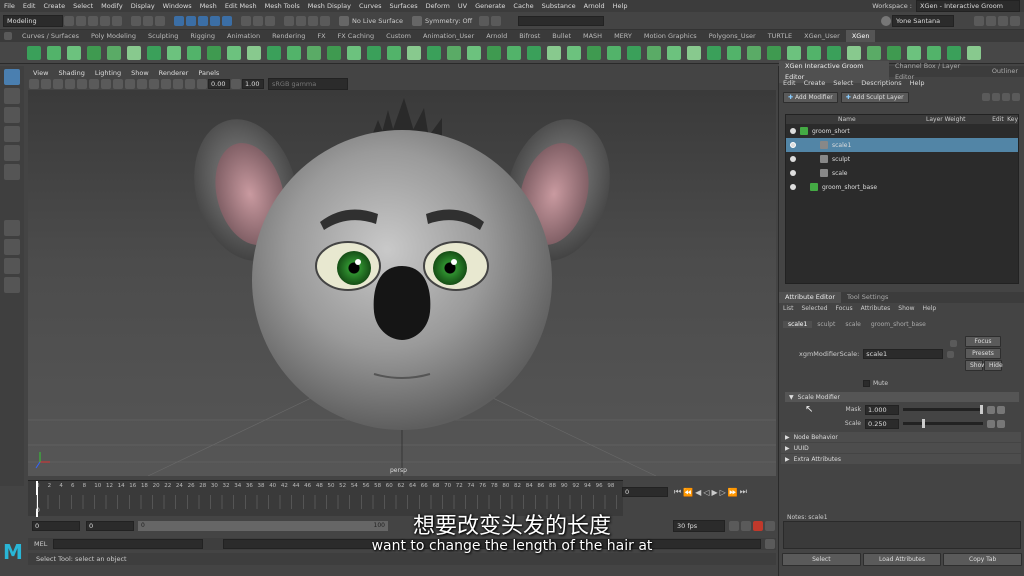 The image size is (1024, 576). I want to click on mask-expression-icon, so click(1001, 409).